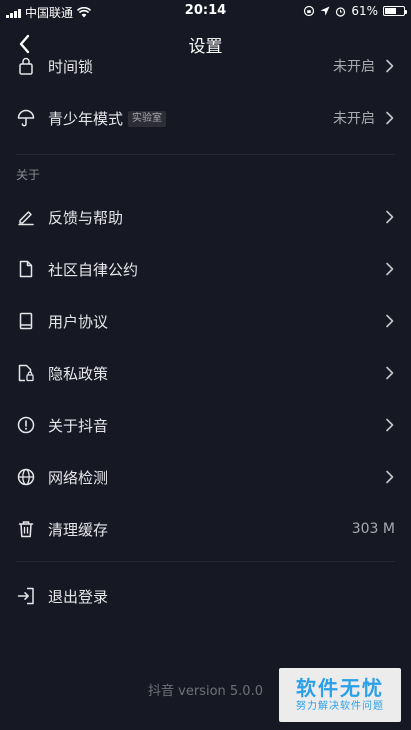 The image size is (411, 730). Describe the element at coordinates (26, 118) in the screenshot. I see `umbrella-icon` at that location.